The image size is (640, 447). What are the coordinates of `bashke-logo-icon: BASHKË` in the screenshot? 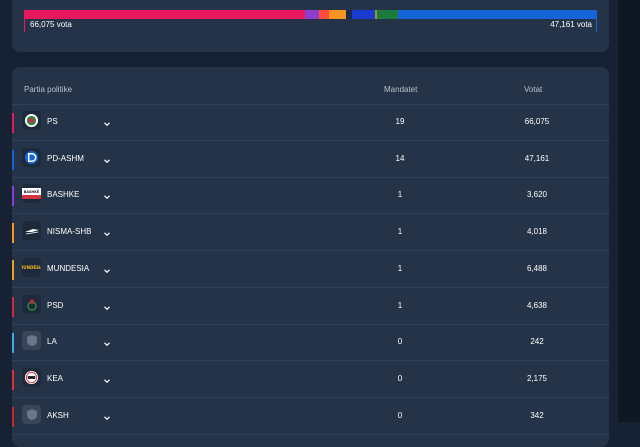 It's located at (31, 194).